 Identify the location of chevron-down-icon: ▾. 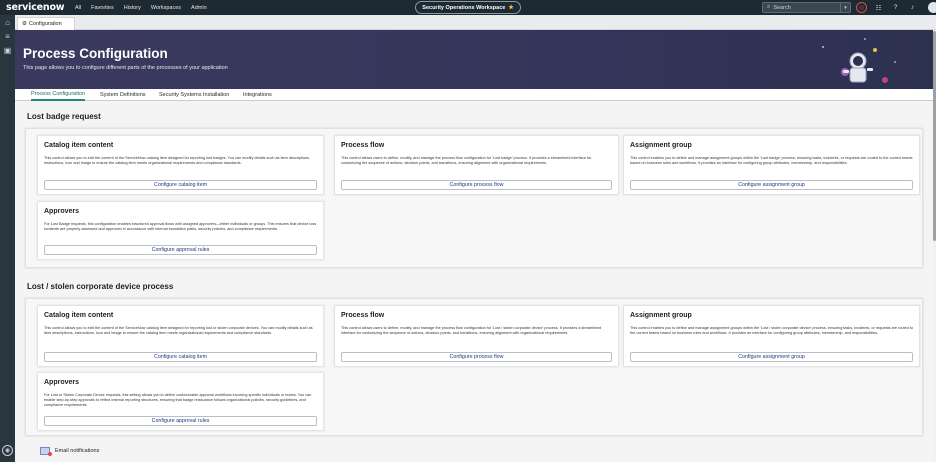
(845, 7).